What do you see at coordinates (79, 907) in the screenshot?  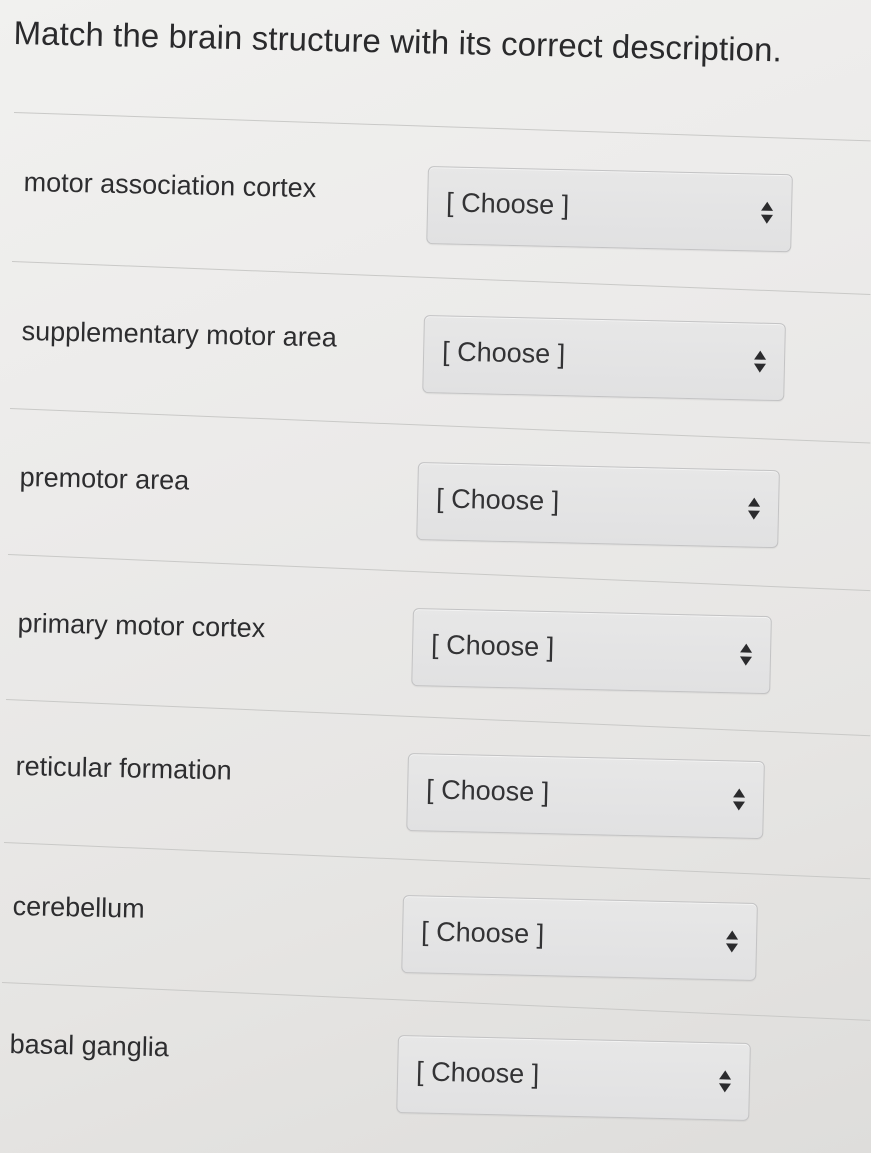 I see `structure-label: cerebellum` at bounding box center [79, 907].